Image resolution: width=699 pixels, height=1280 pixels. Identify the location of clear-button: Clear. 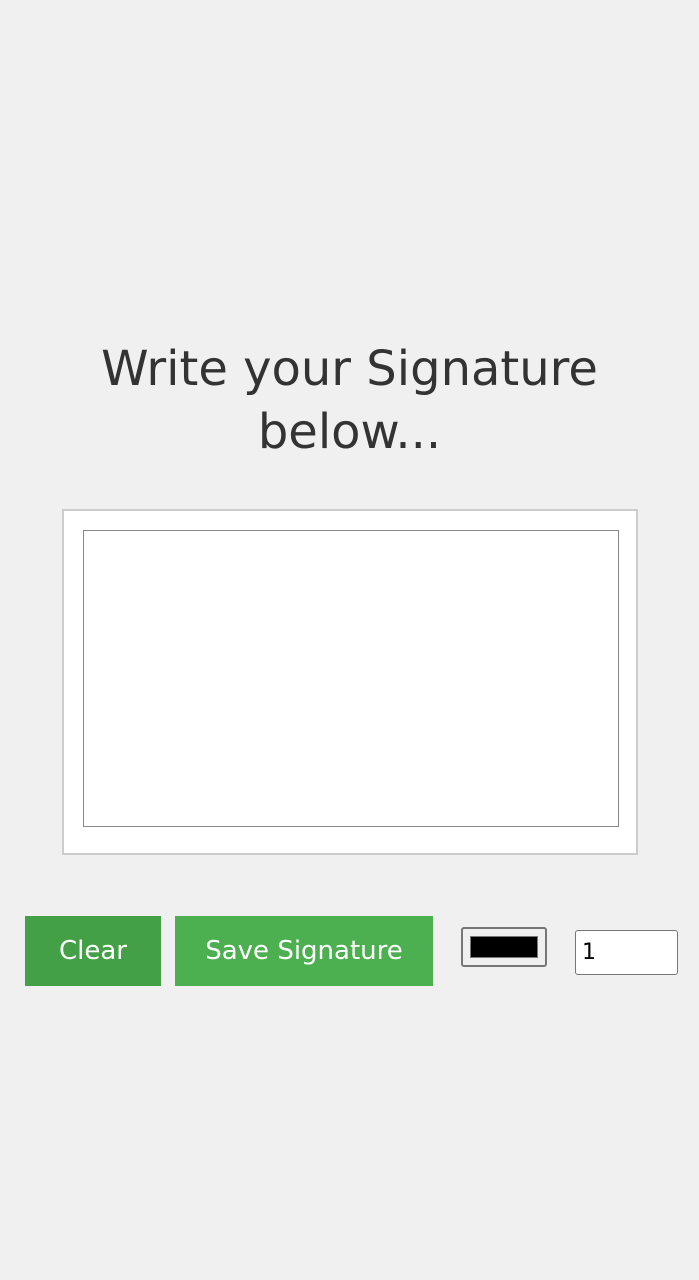
(93, 951).